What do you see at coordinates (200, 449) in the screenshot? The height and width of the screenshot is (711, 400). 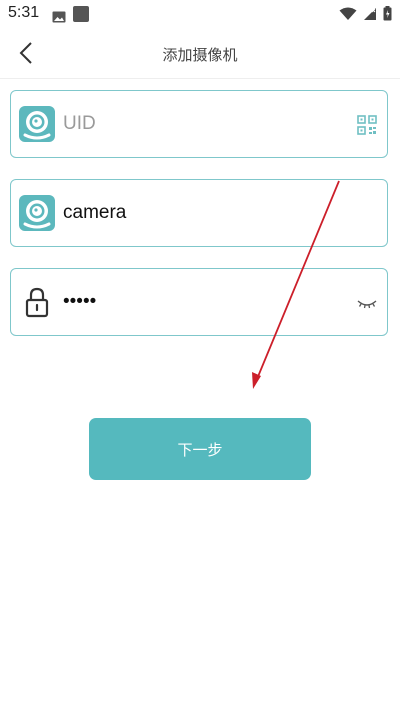 I see `next-step-button: 下一步` at bounding box center [200, 449].